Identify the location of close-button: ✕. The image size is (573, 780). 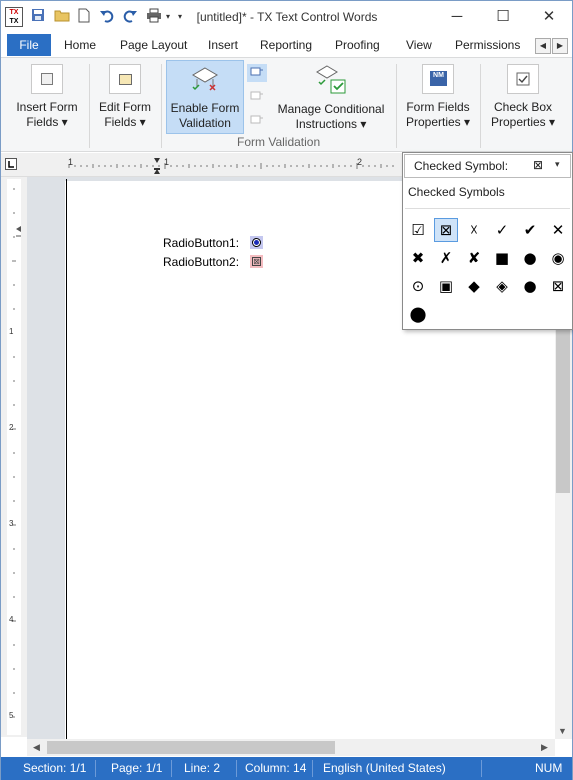
(549, 17).